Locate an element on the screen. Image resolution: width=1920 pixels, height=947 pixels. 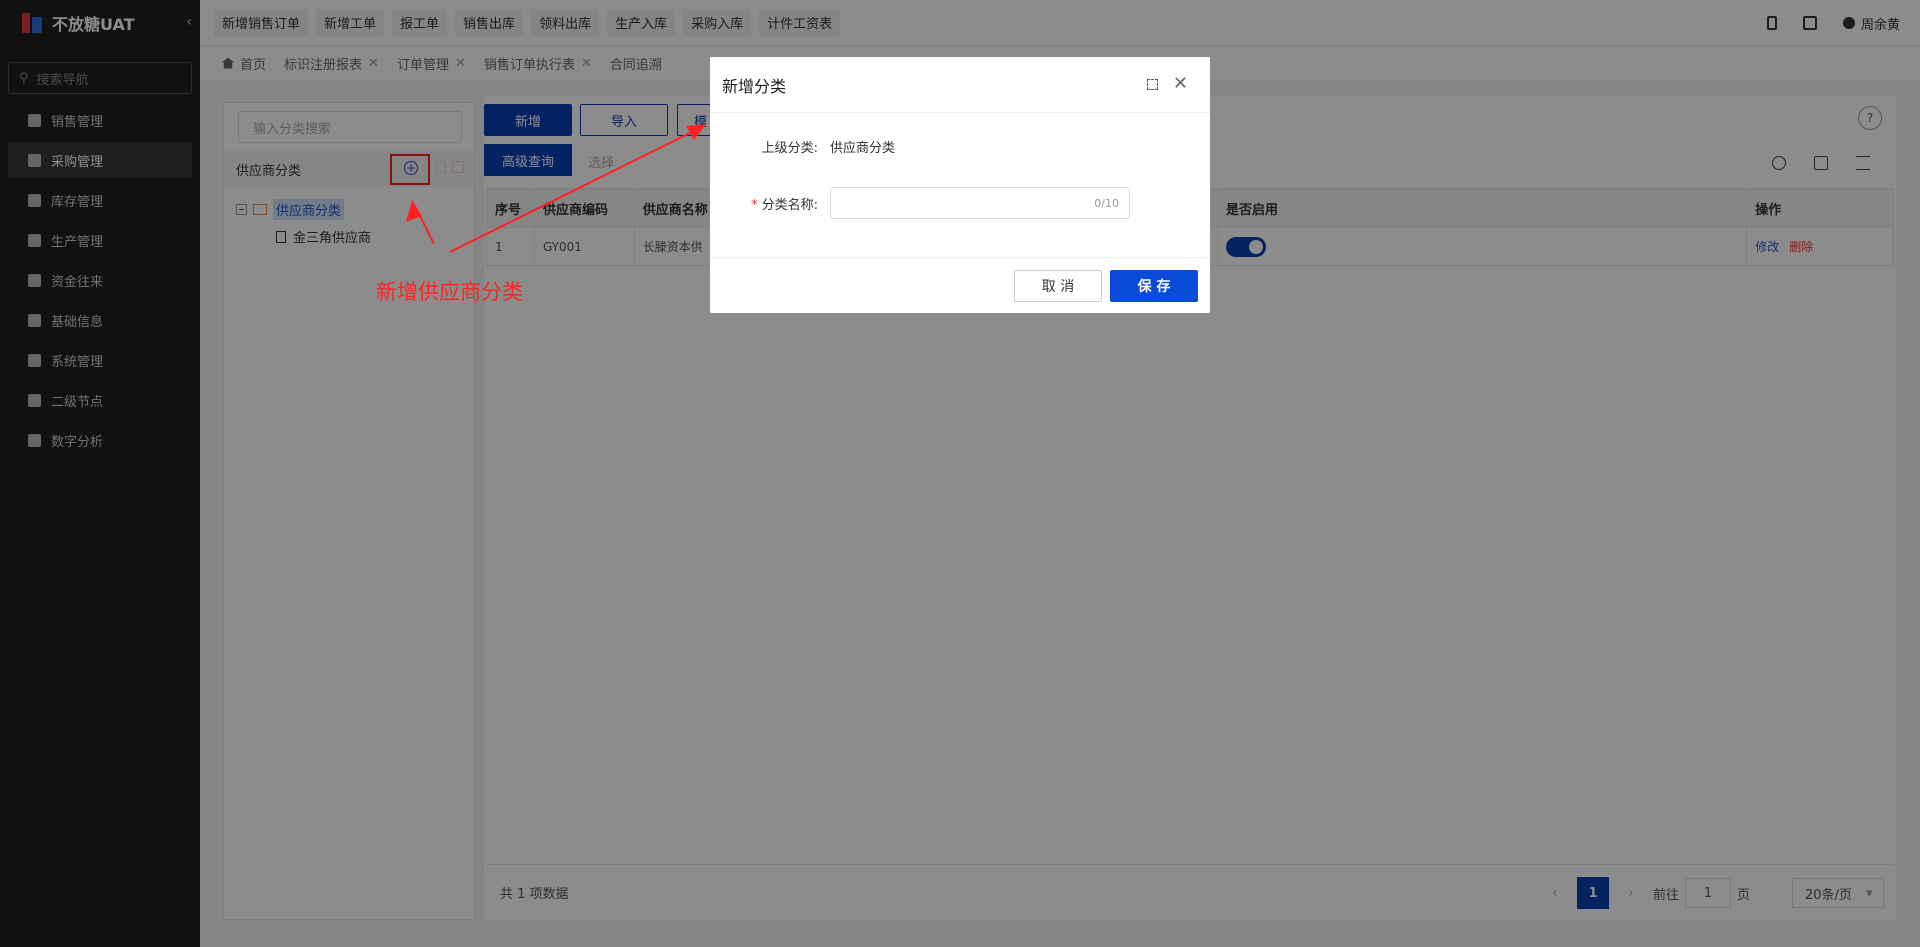
annotation-arrows is located at coordinates (556, 188).